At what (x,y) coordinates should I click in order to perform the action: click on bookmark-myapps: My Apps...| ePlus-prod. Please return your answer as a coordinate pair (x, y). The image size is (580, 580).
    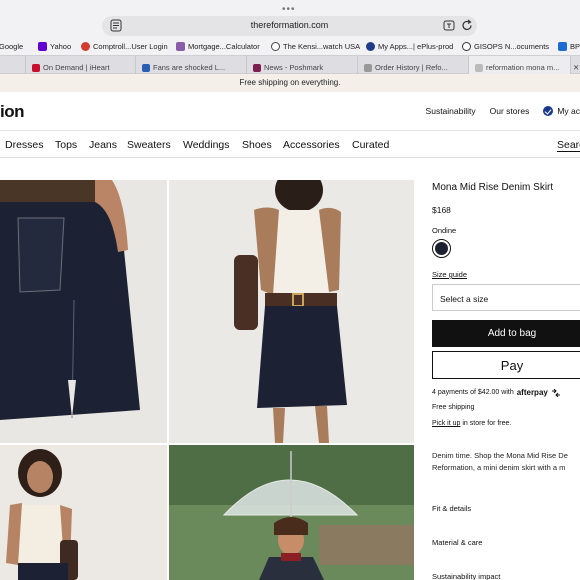
    Looking at the image, I should click on (409, 46).